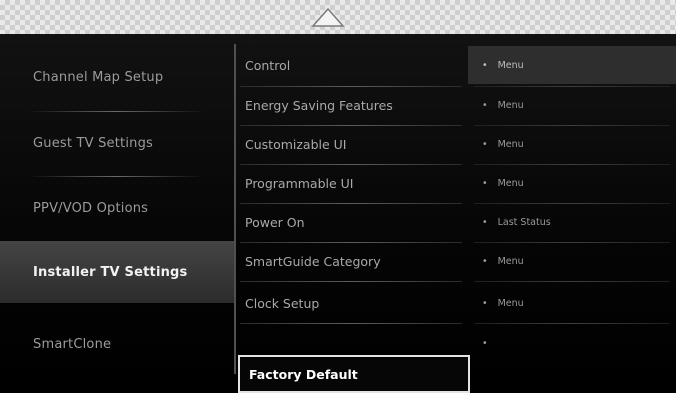 Image resolution: width=676 pixels, height=393 pixels. I want to click on setting-power-on: Power On, so click(353, 222).